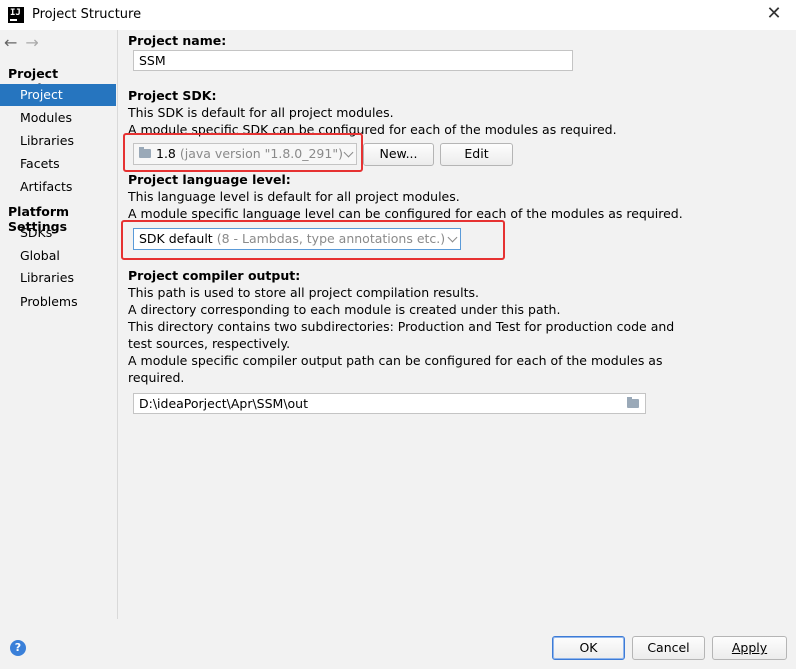 This screenshot has width=796, height=669. What do you see at coordinates (224, 403) in the screenshot?
I see `compiler-output-path: D:\ideaPorject\Apr\SSM\out` at bounding box center [224, 403].